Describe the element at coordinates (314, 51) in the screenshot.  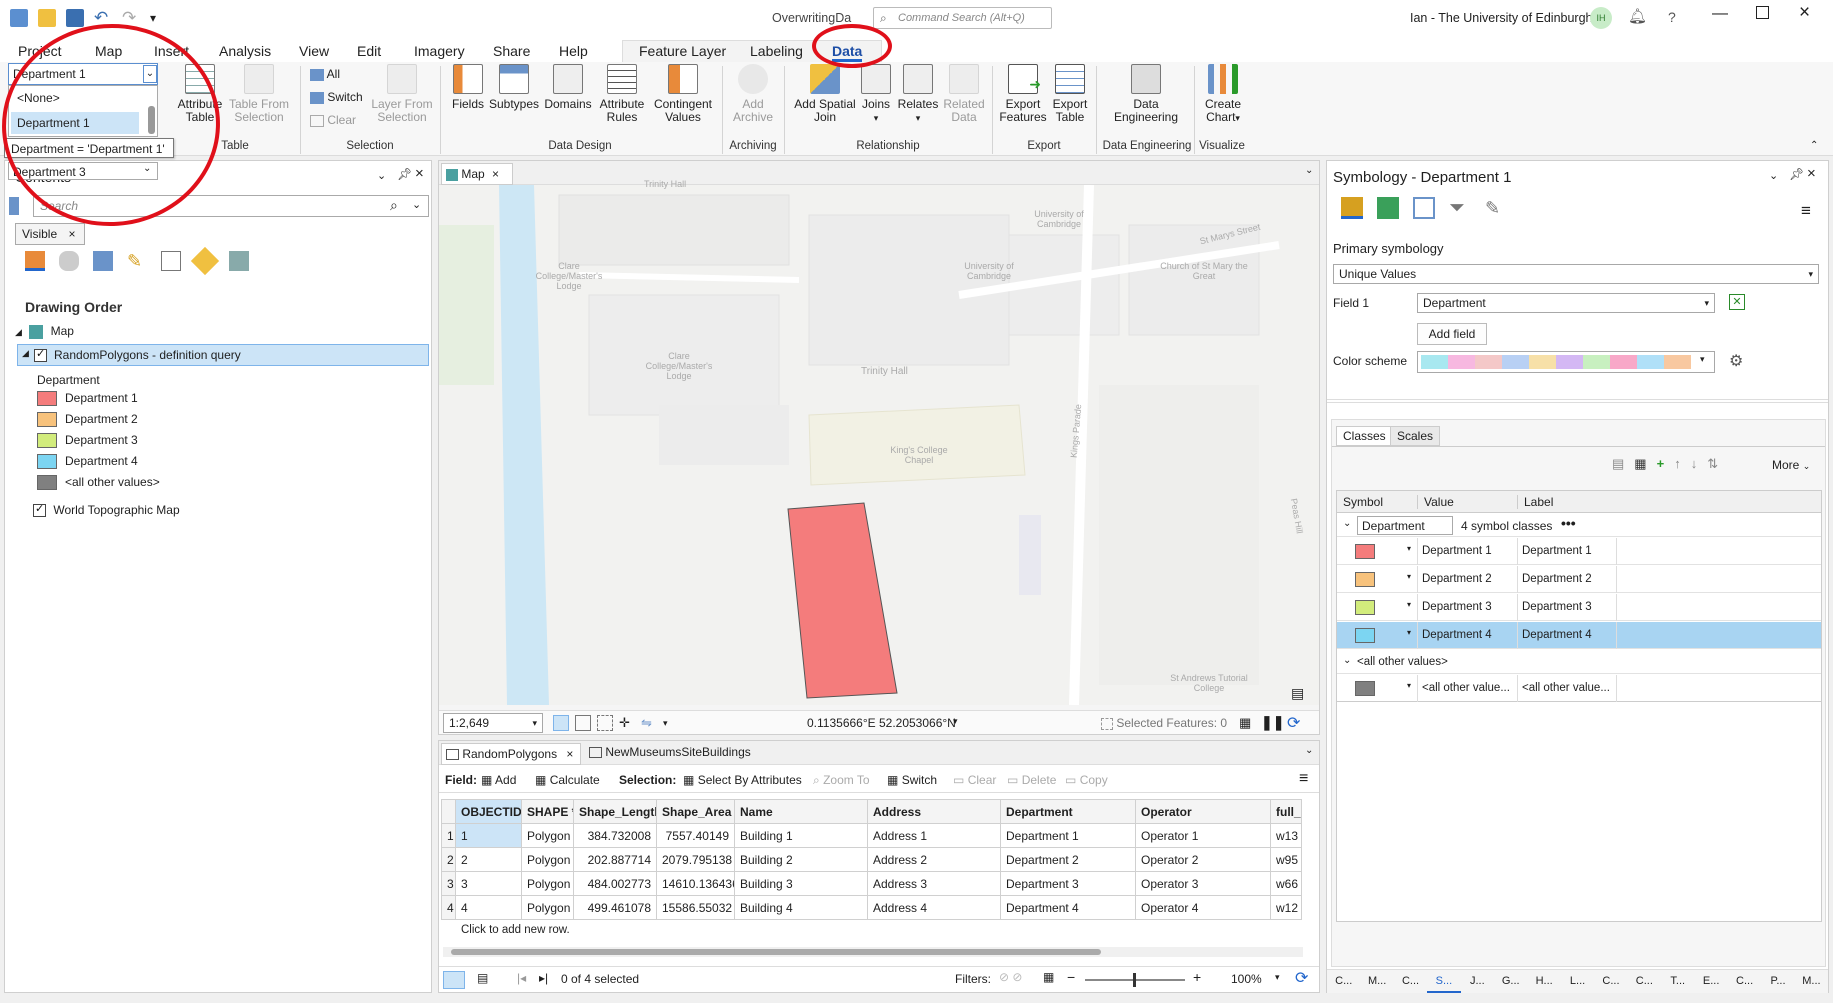
I see `tab-view: View` at that location.